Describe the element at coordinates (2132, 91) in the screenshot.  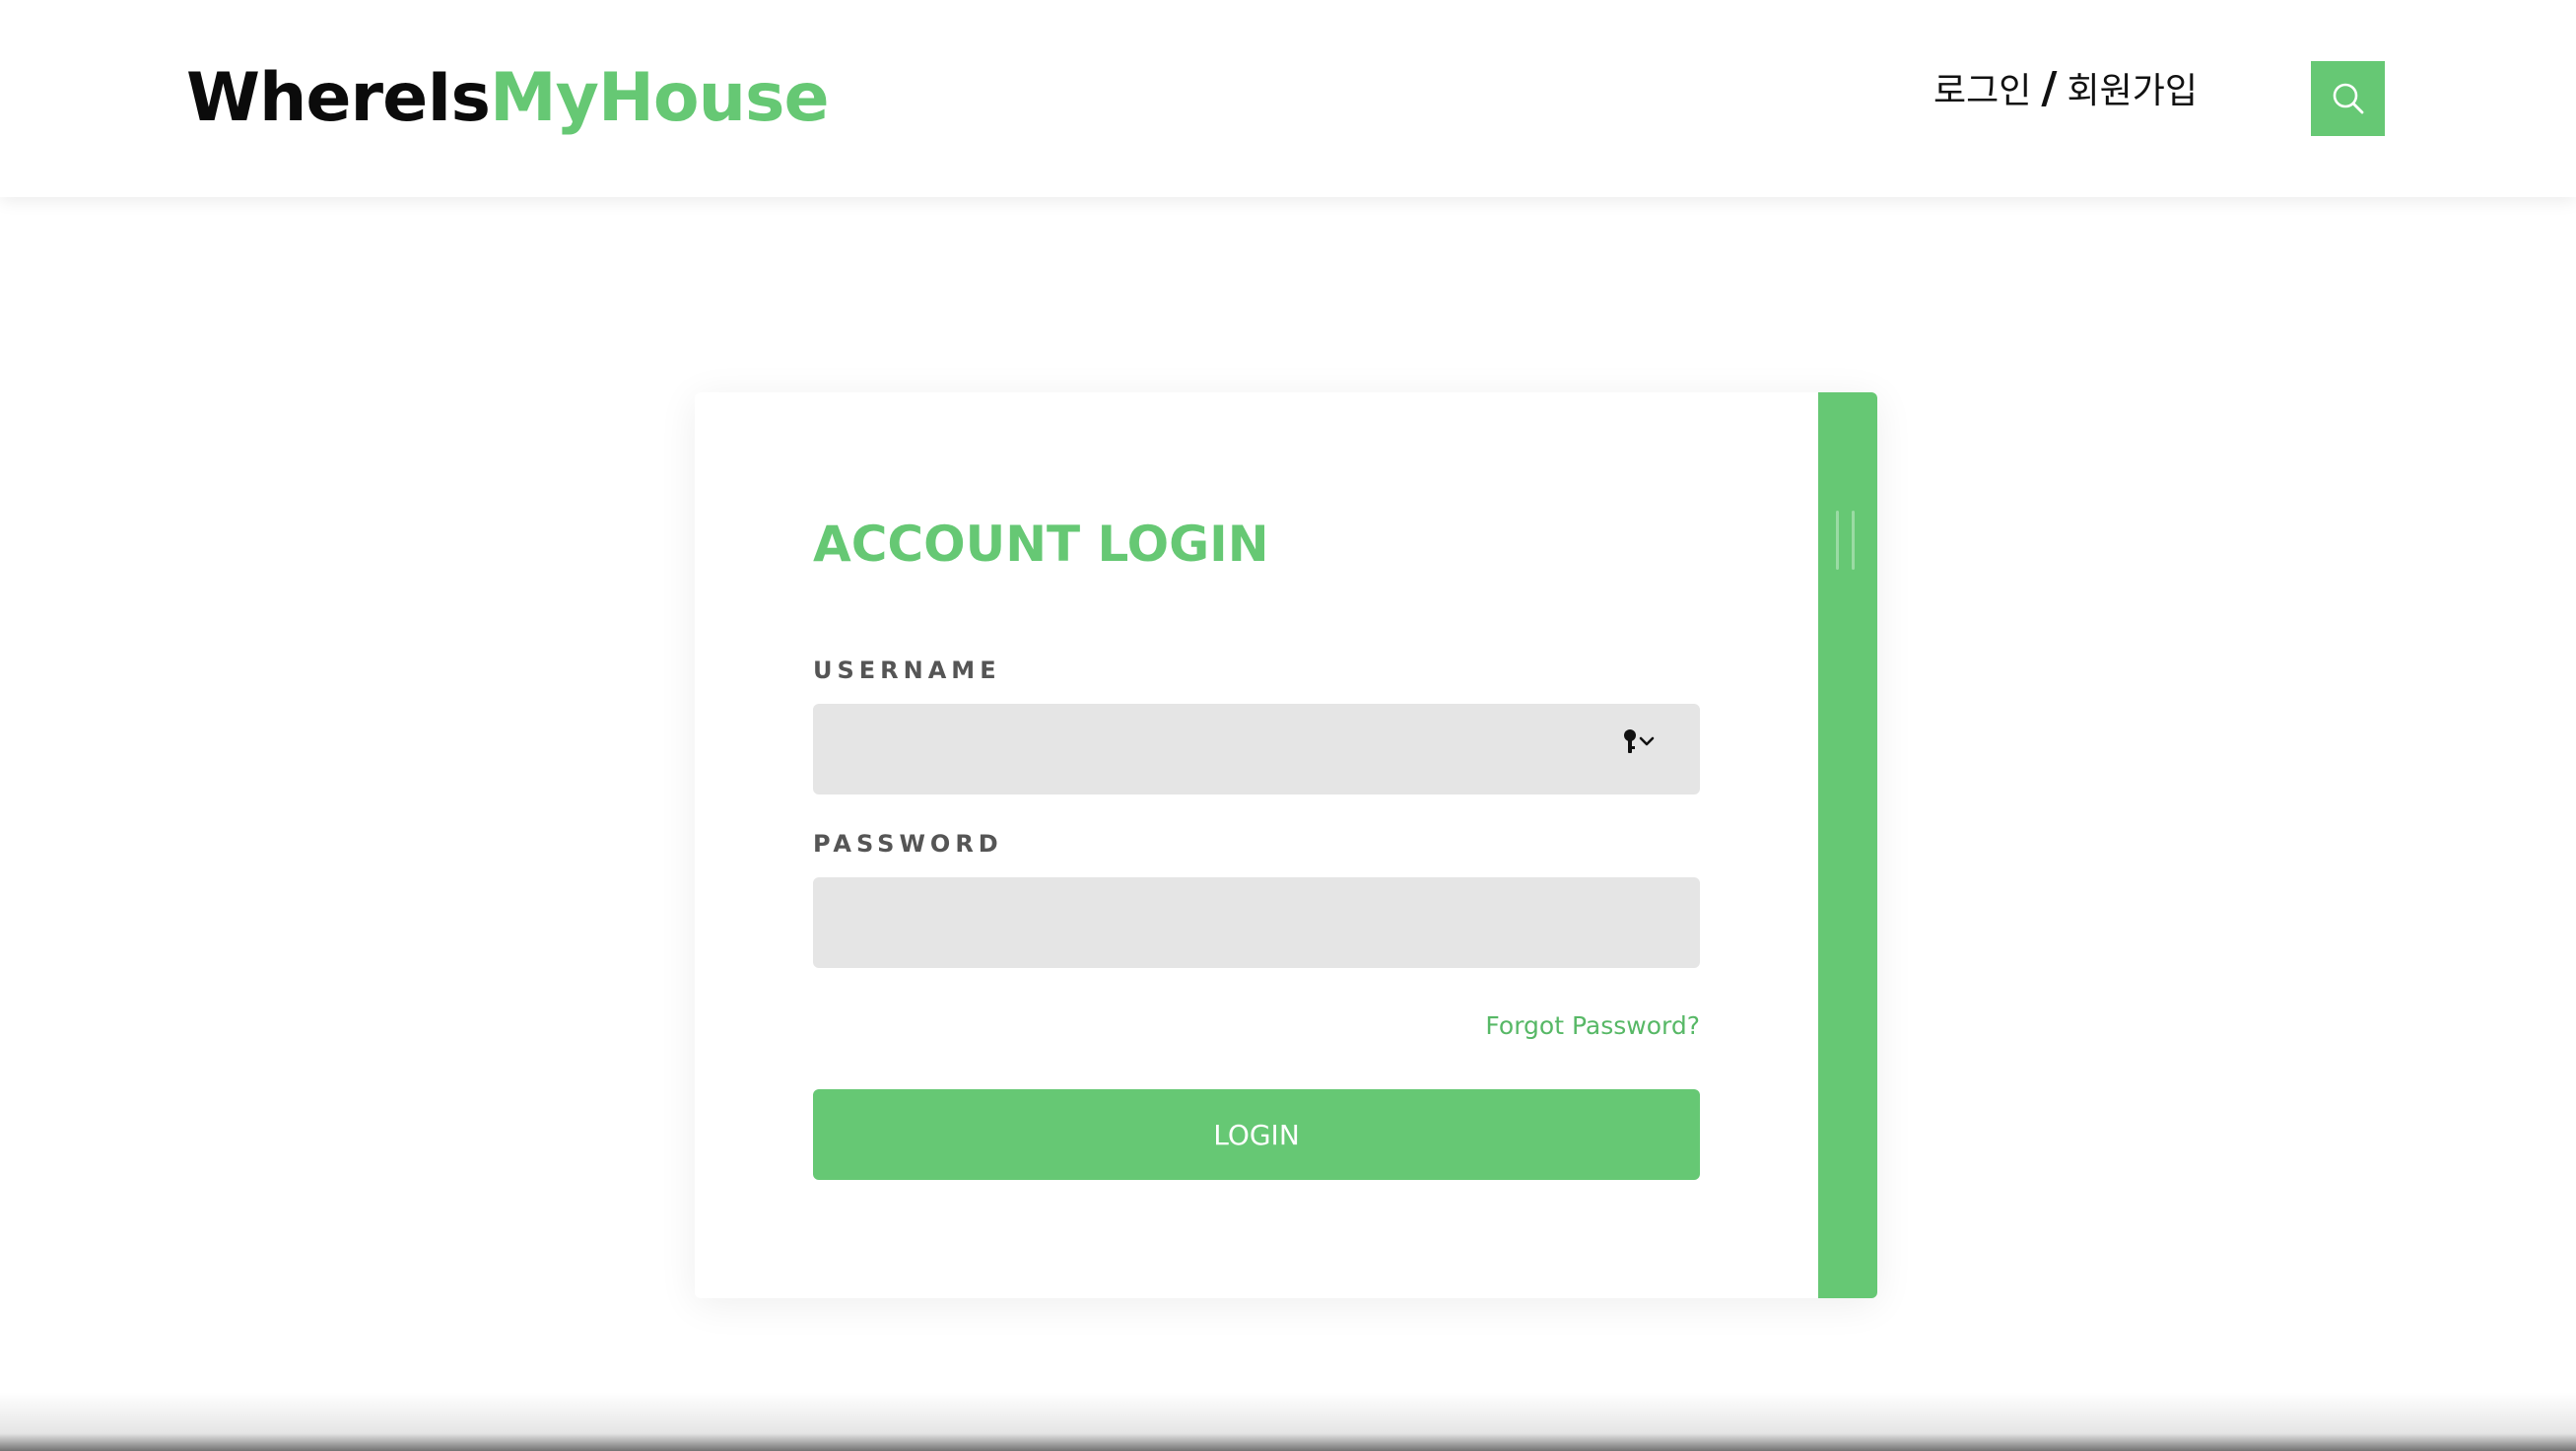
I see `signup-link: 회원가입` at that location.